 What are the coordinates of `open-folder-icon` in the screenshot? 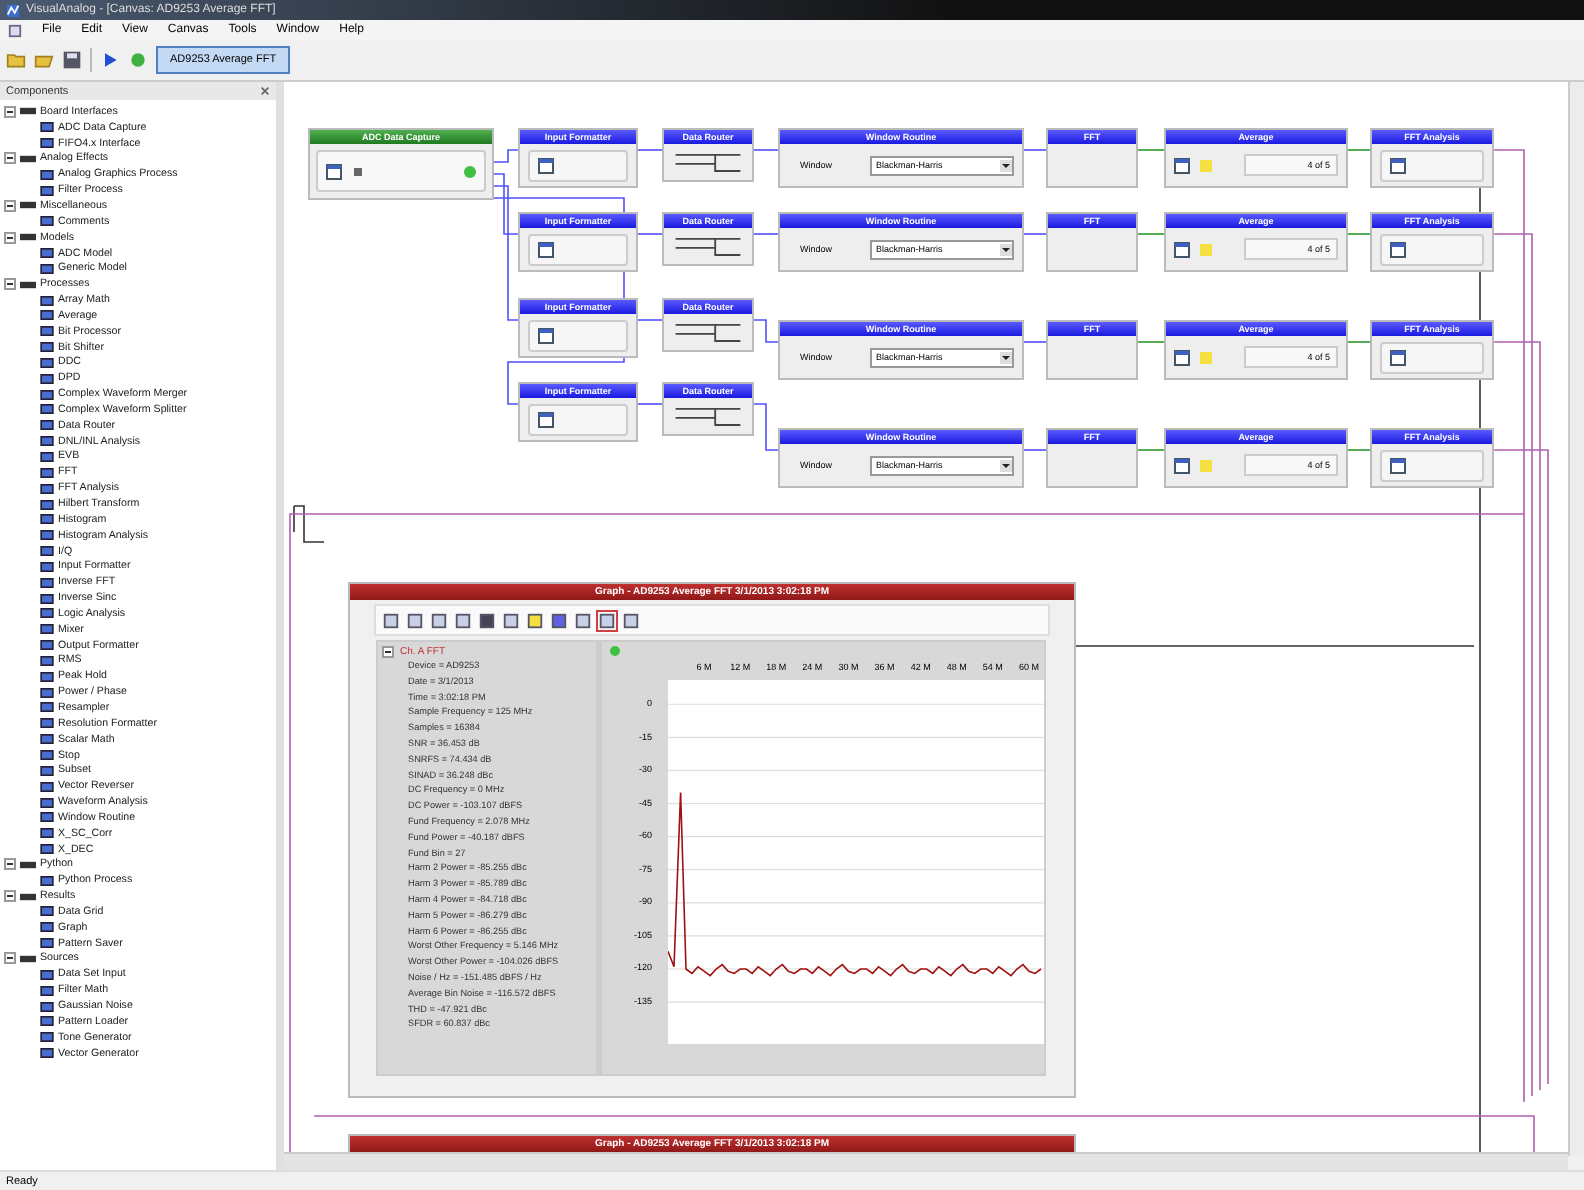 It's located at (44, 60).